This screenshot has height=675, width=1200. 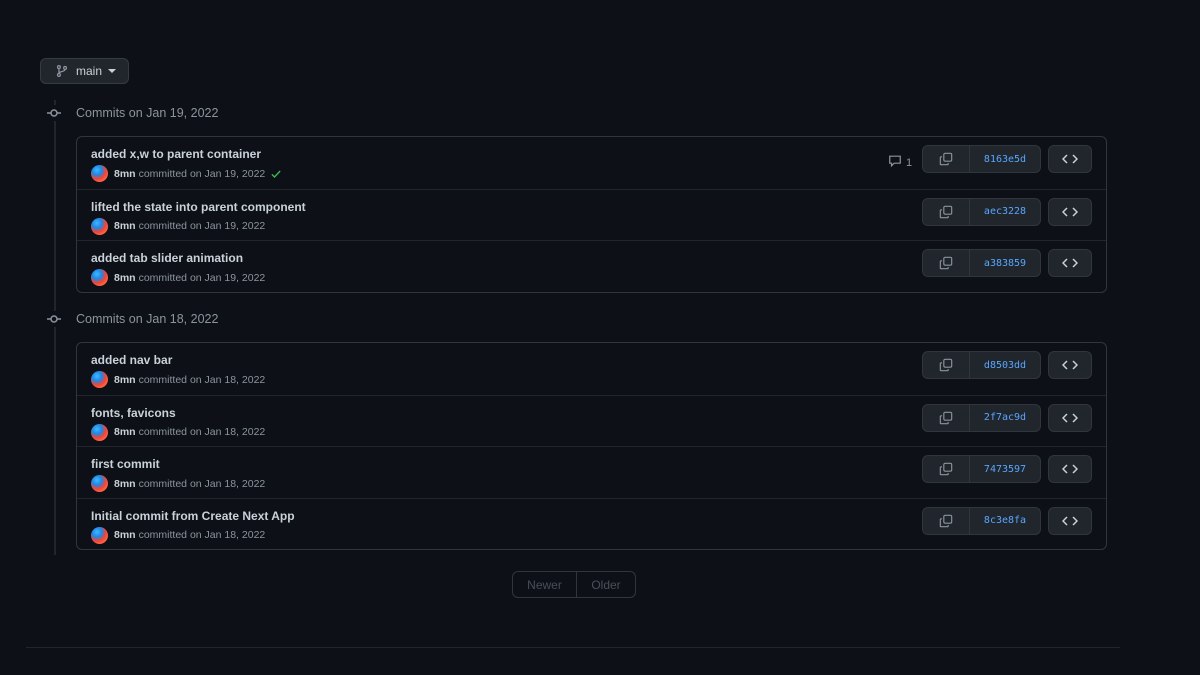 I want to click on older-button: Older, so click(x=606, y=584).